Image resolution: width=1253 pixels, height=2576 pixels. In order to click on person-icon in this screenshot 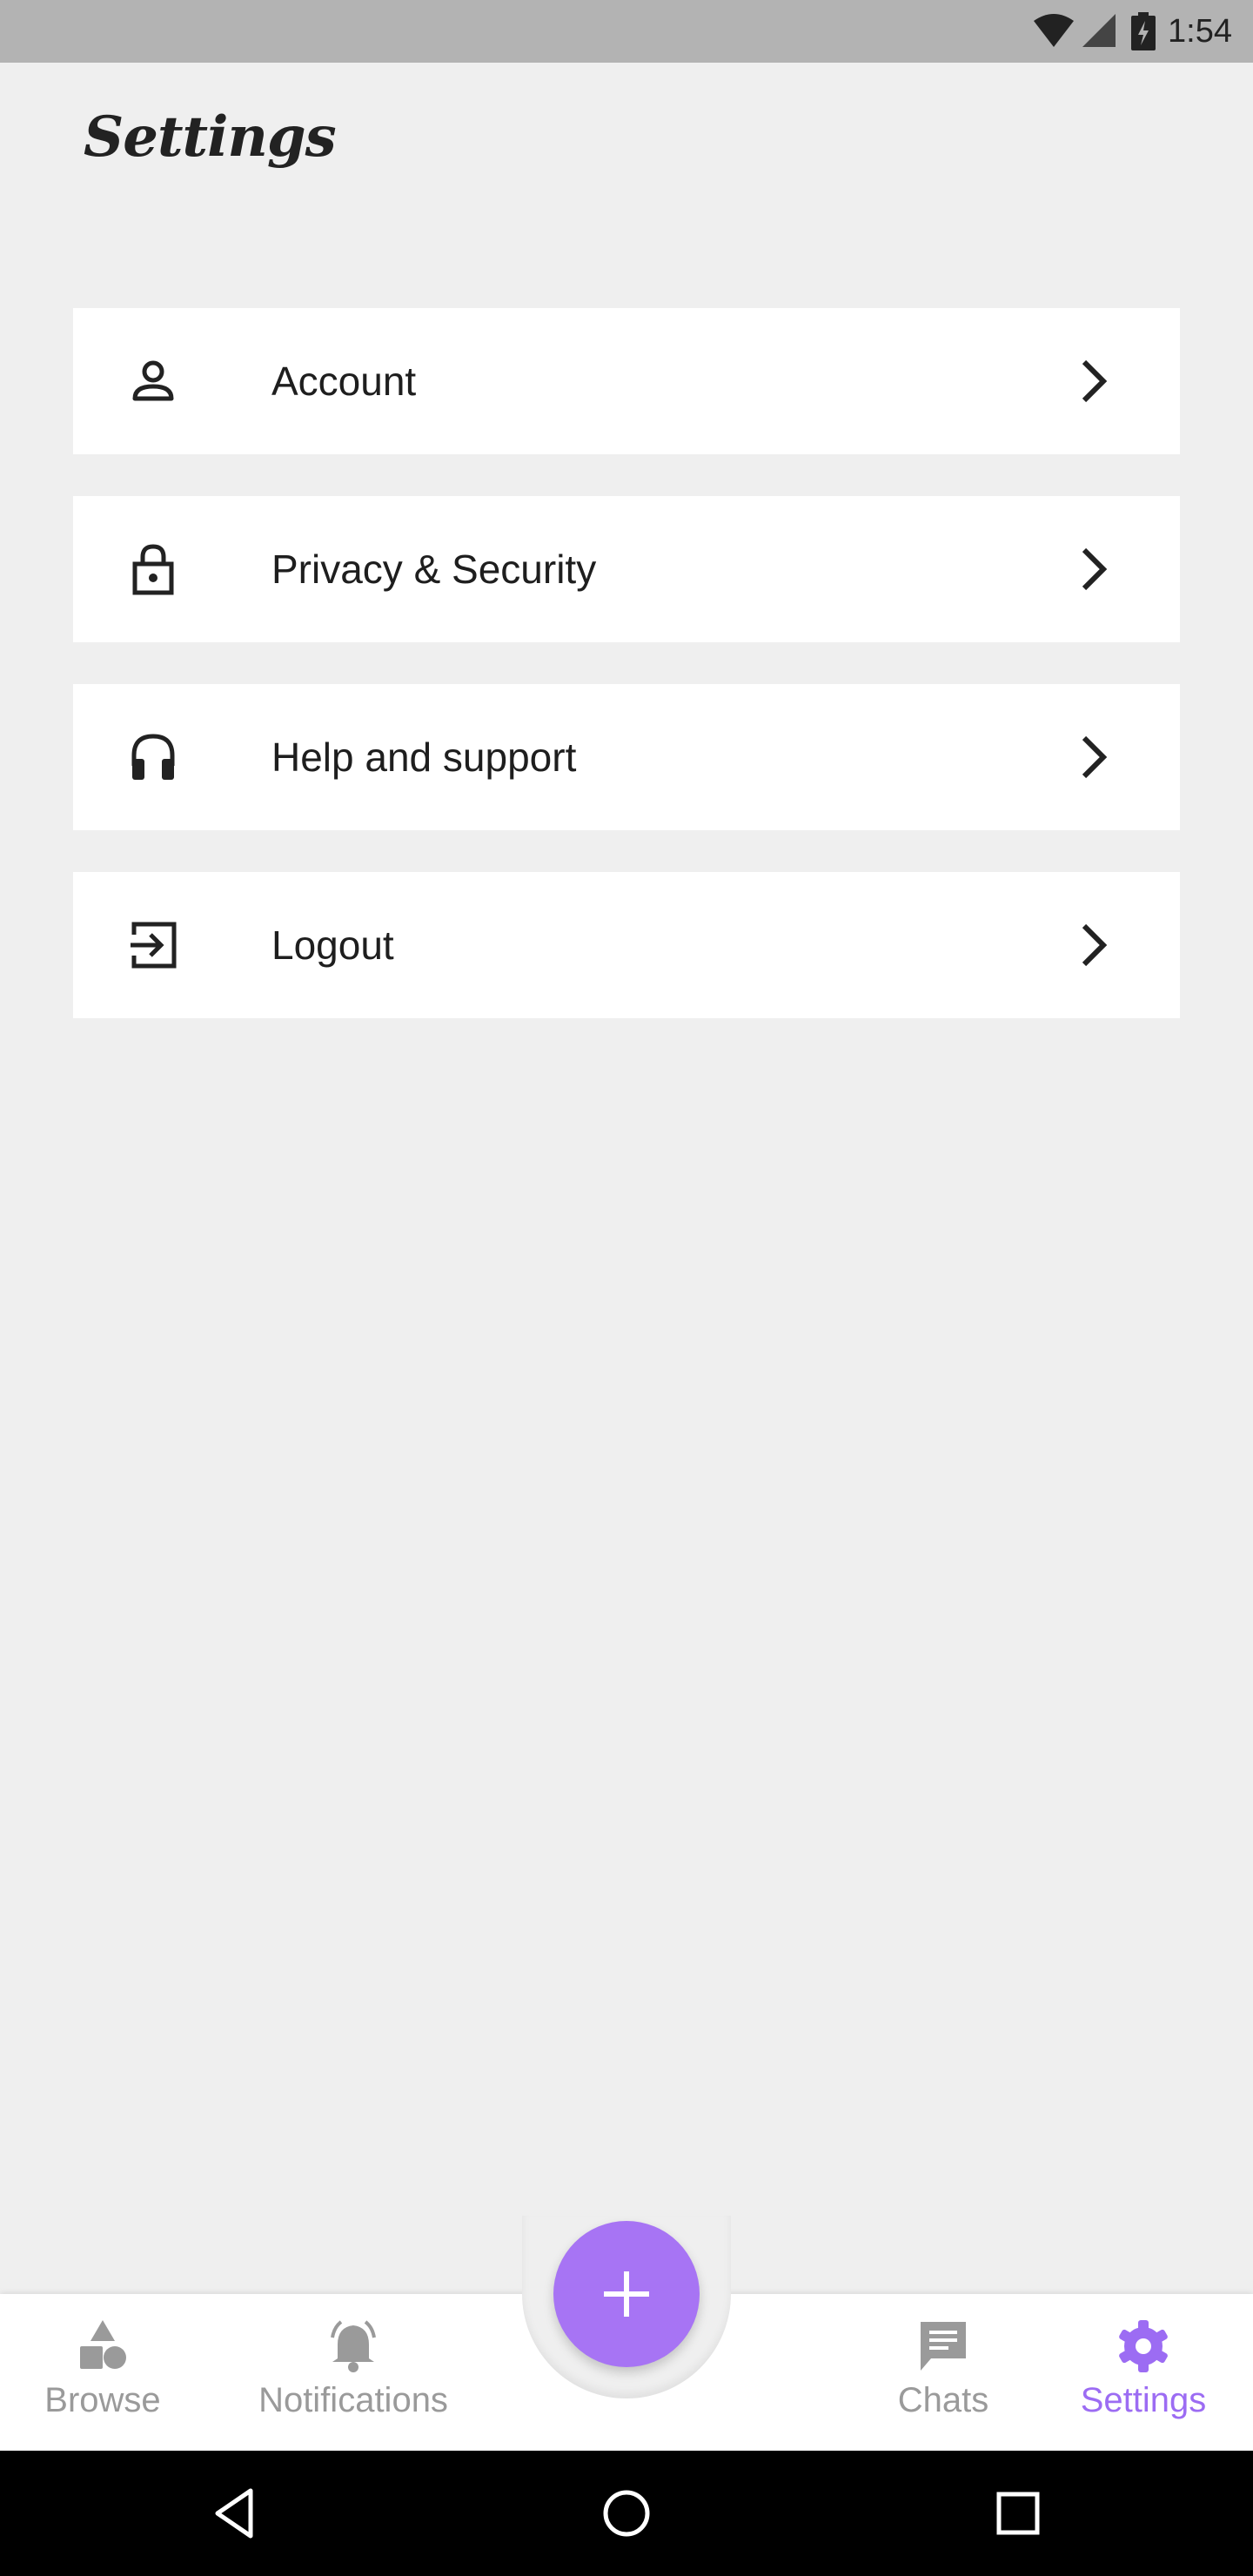, I will do `click(153, 381)`.